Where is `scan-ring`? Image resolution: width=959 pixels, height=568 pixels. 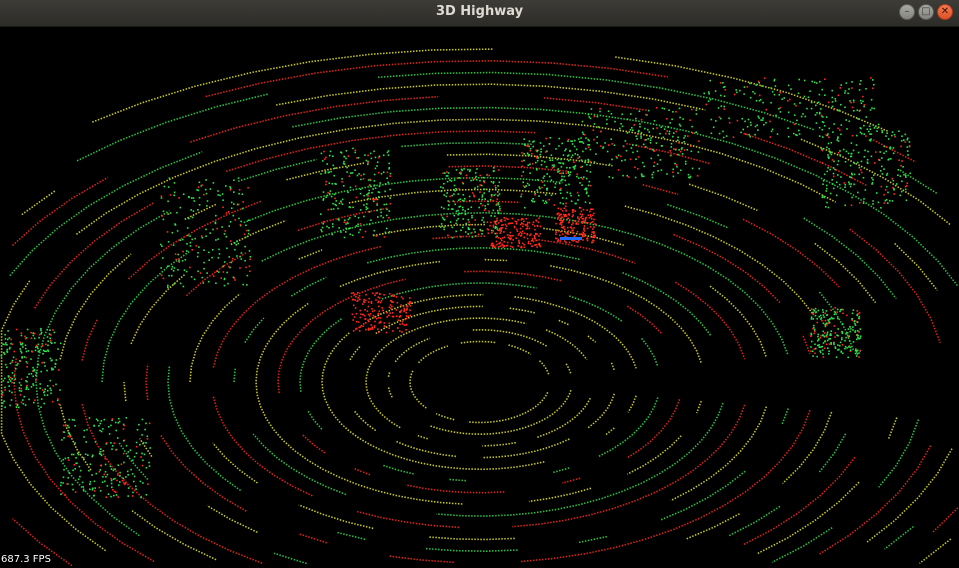 scan-ring is located at coordinates (479, 382).